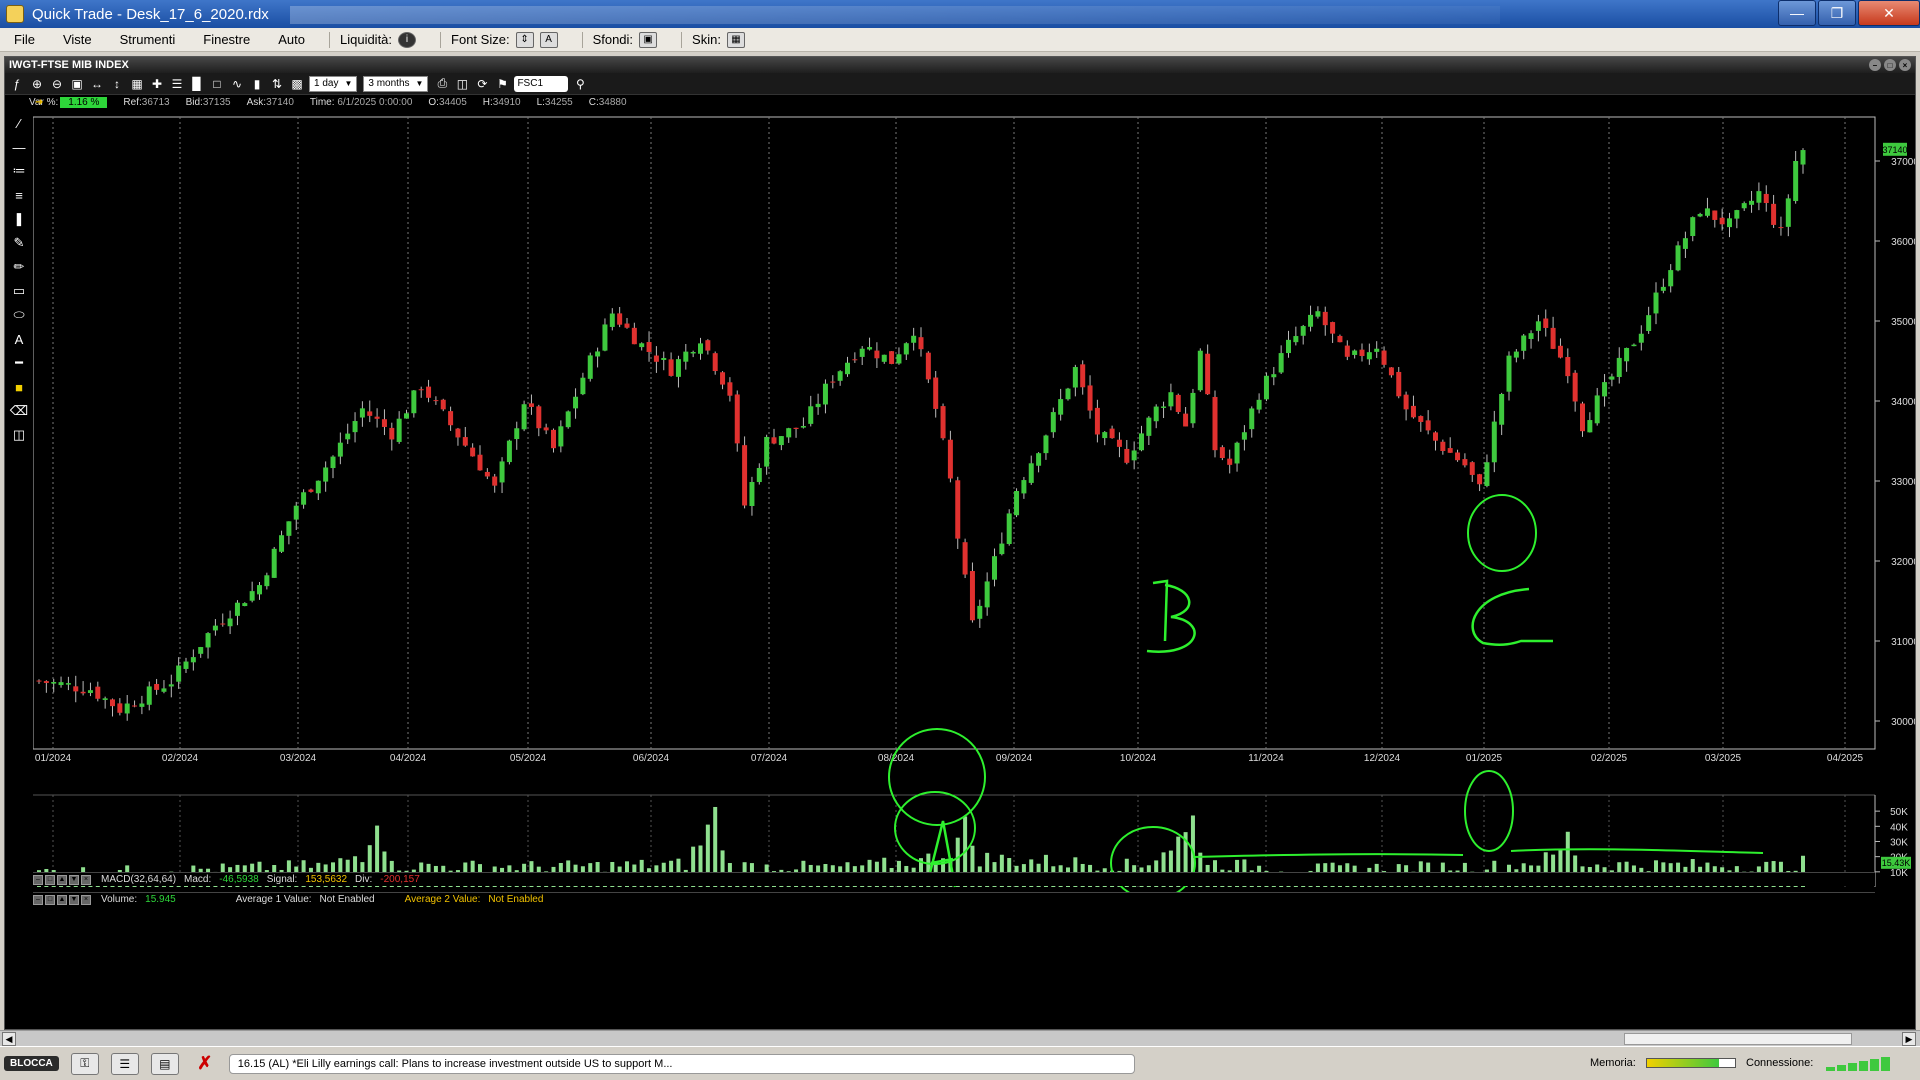  What do you see at coordinates (19, 243) in the screenshot?
I see `pitchfork-icon: ✎` at bounding box center [19, 243].